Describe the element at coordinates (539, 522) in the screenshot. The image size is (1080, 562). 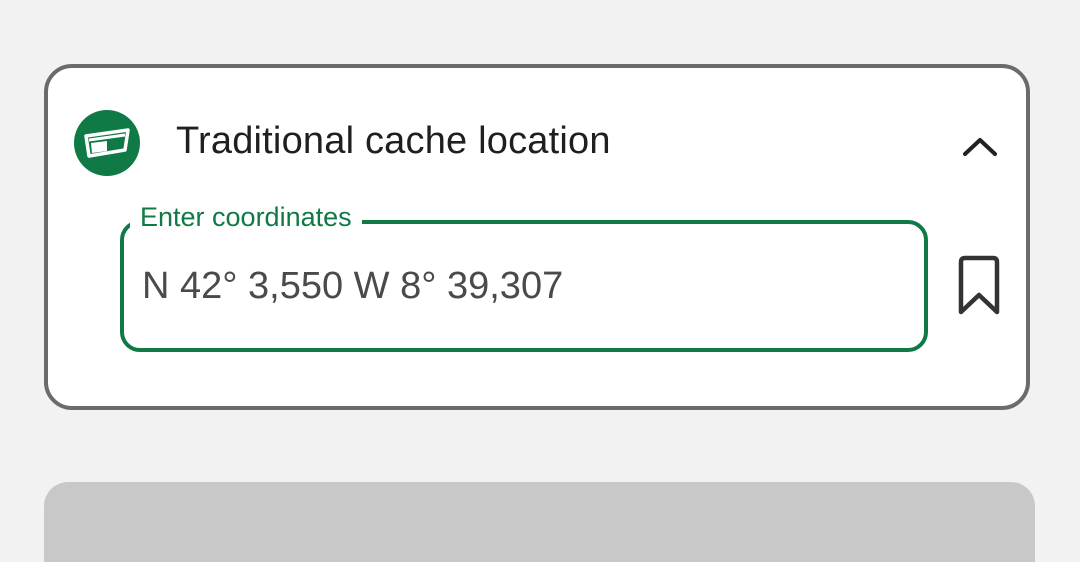
I see `next-card` at that location.